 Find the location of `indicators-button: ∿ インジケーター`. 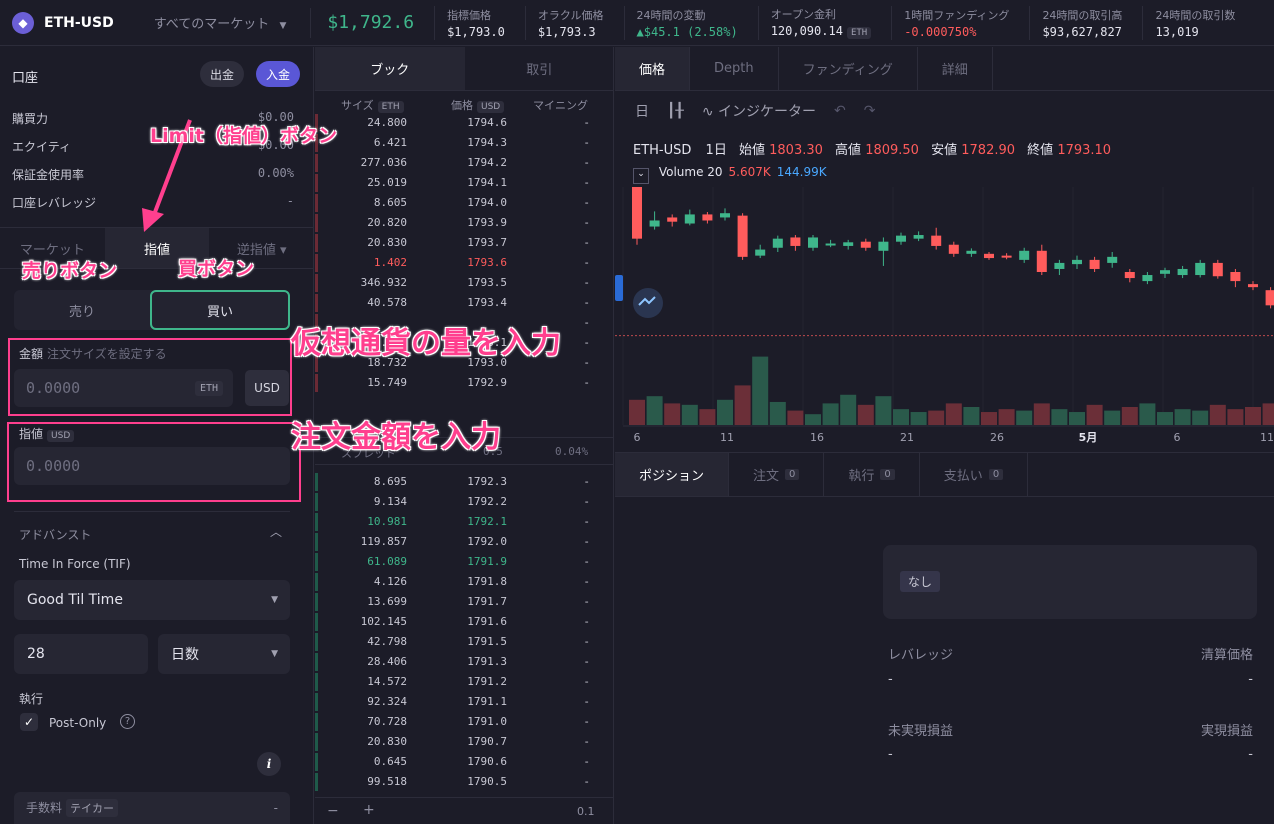

indicators-button: ∿ インジケーター is located at coordinates (759, 111).